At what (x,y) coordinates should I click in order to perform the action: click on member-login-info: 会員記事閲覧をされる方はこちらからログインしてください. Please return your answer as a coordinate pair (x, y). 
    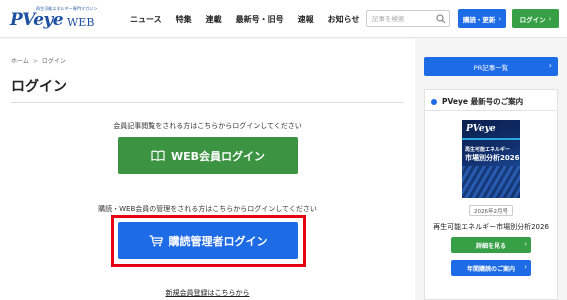
    Looking at the image, I should click on (207, 126).